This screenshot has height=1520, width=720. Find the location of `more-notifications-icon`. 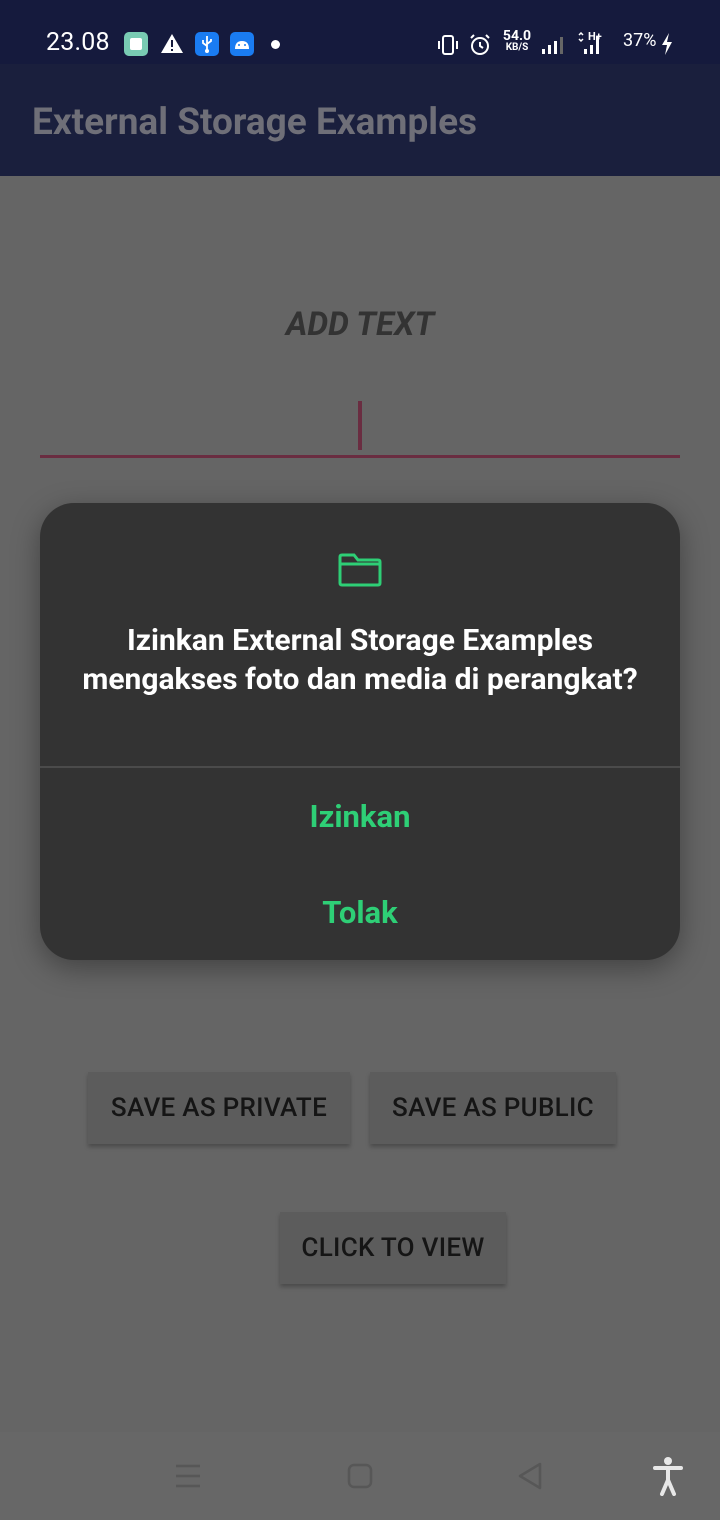

more-notifications-icon is located at coordinates (275, 44).